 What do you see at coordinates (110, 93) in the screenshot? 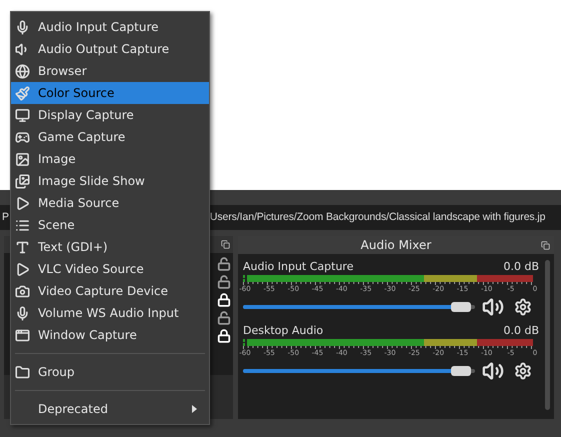
I see `menu-item: Color Source` at bounding box center [110, 93].